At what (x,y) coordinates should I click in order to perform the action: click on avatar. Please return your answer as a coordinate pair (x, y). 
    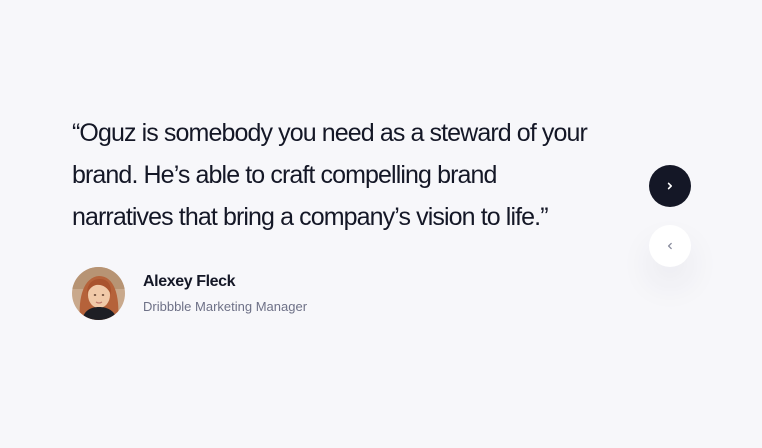
    Looking at the image, I should click on (98, 293).